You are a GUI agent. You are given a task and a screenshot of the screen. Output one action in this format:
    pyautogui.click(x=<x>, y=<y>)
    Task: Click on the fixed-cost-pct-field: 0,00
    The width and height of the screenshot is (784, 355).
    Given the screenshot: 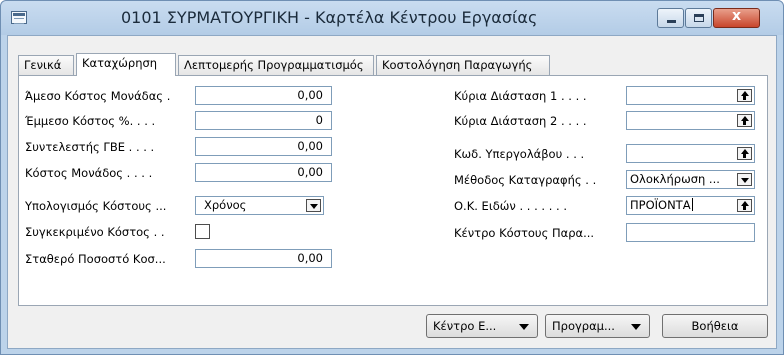 What is the action you would take?
    pyautogui.click(x=263, y=258)
    